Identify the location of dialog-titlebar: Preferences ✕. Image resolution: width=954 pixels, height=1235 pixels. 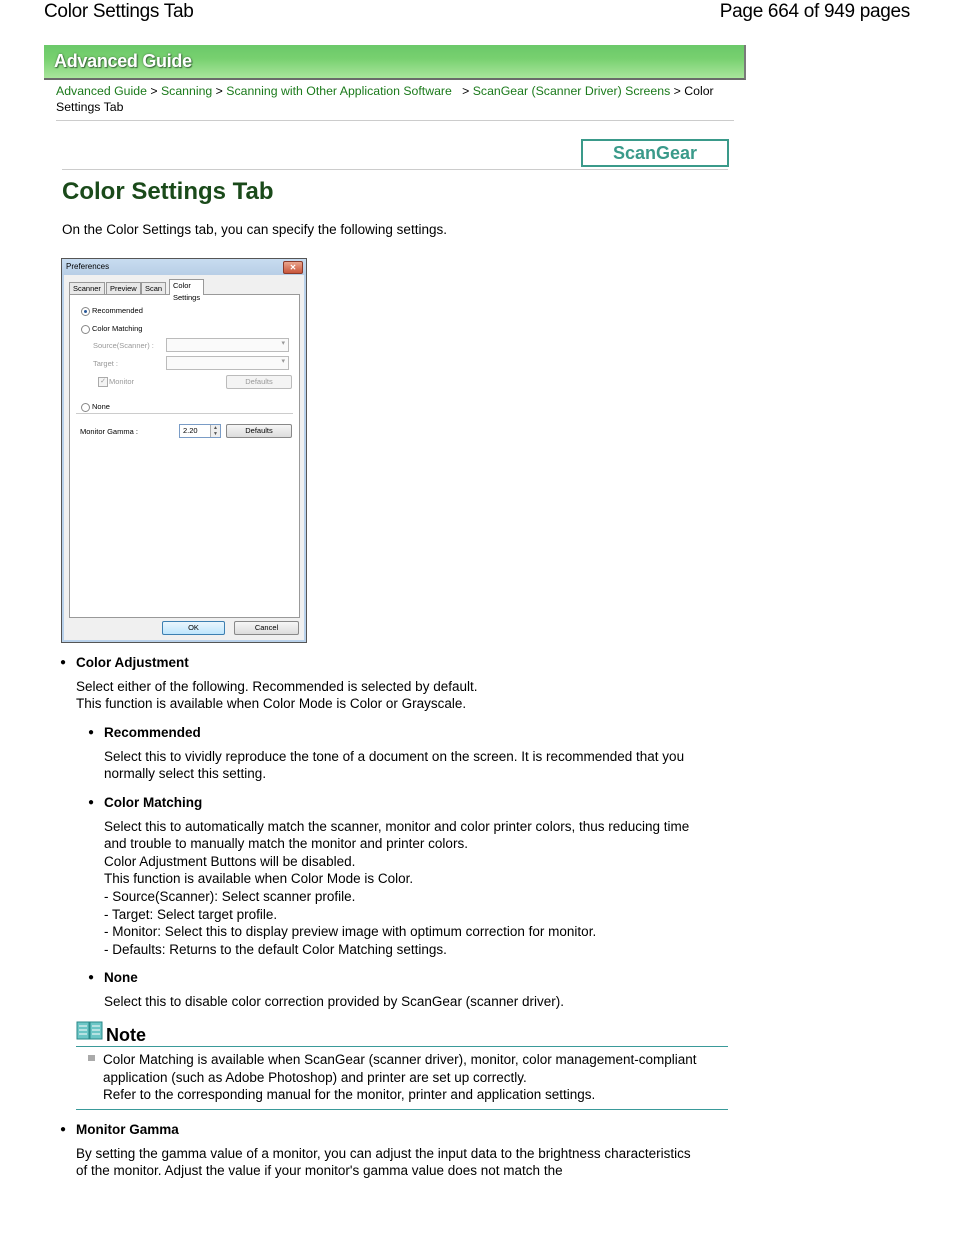
(184, 267).